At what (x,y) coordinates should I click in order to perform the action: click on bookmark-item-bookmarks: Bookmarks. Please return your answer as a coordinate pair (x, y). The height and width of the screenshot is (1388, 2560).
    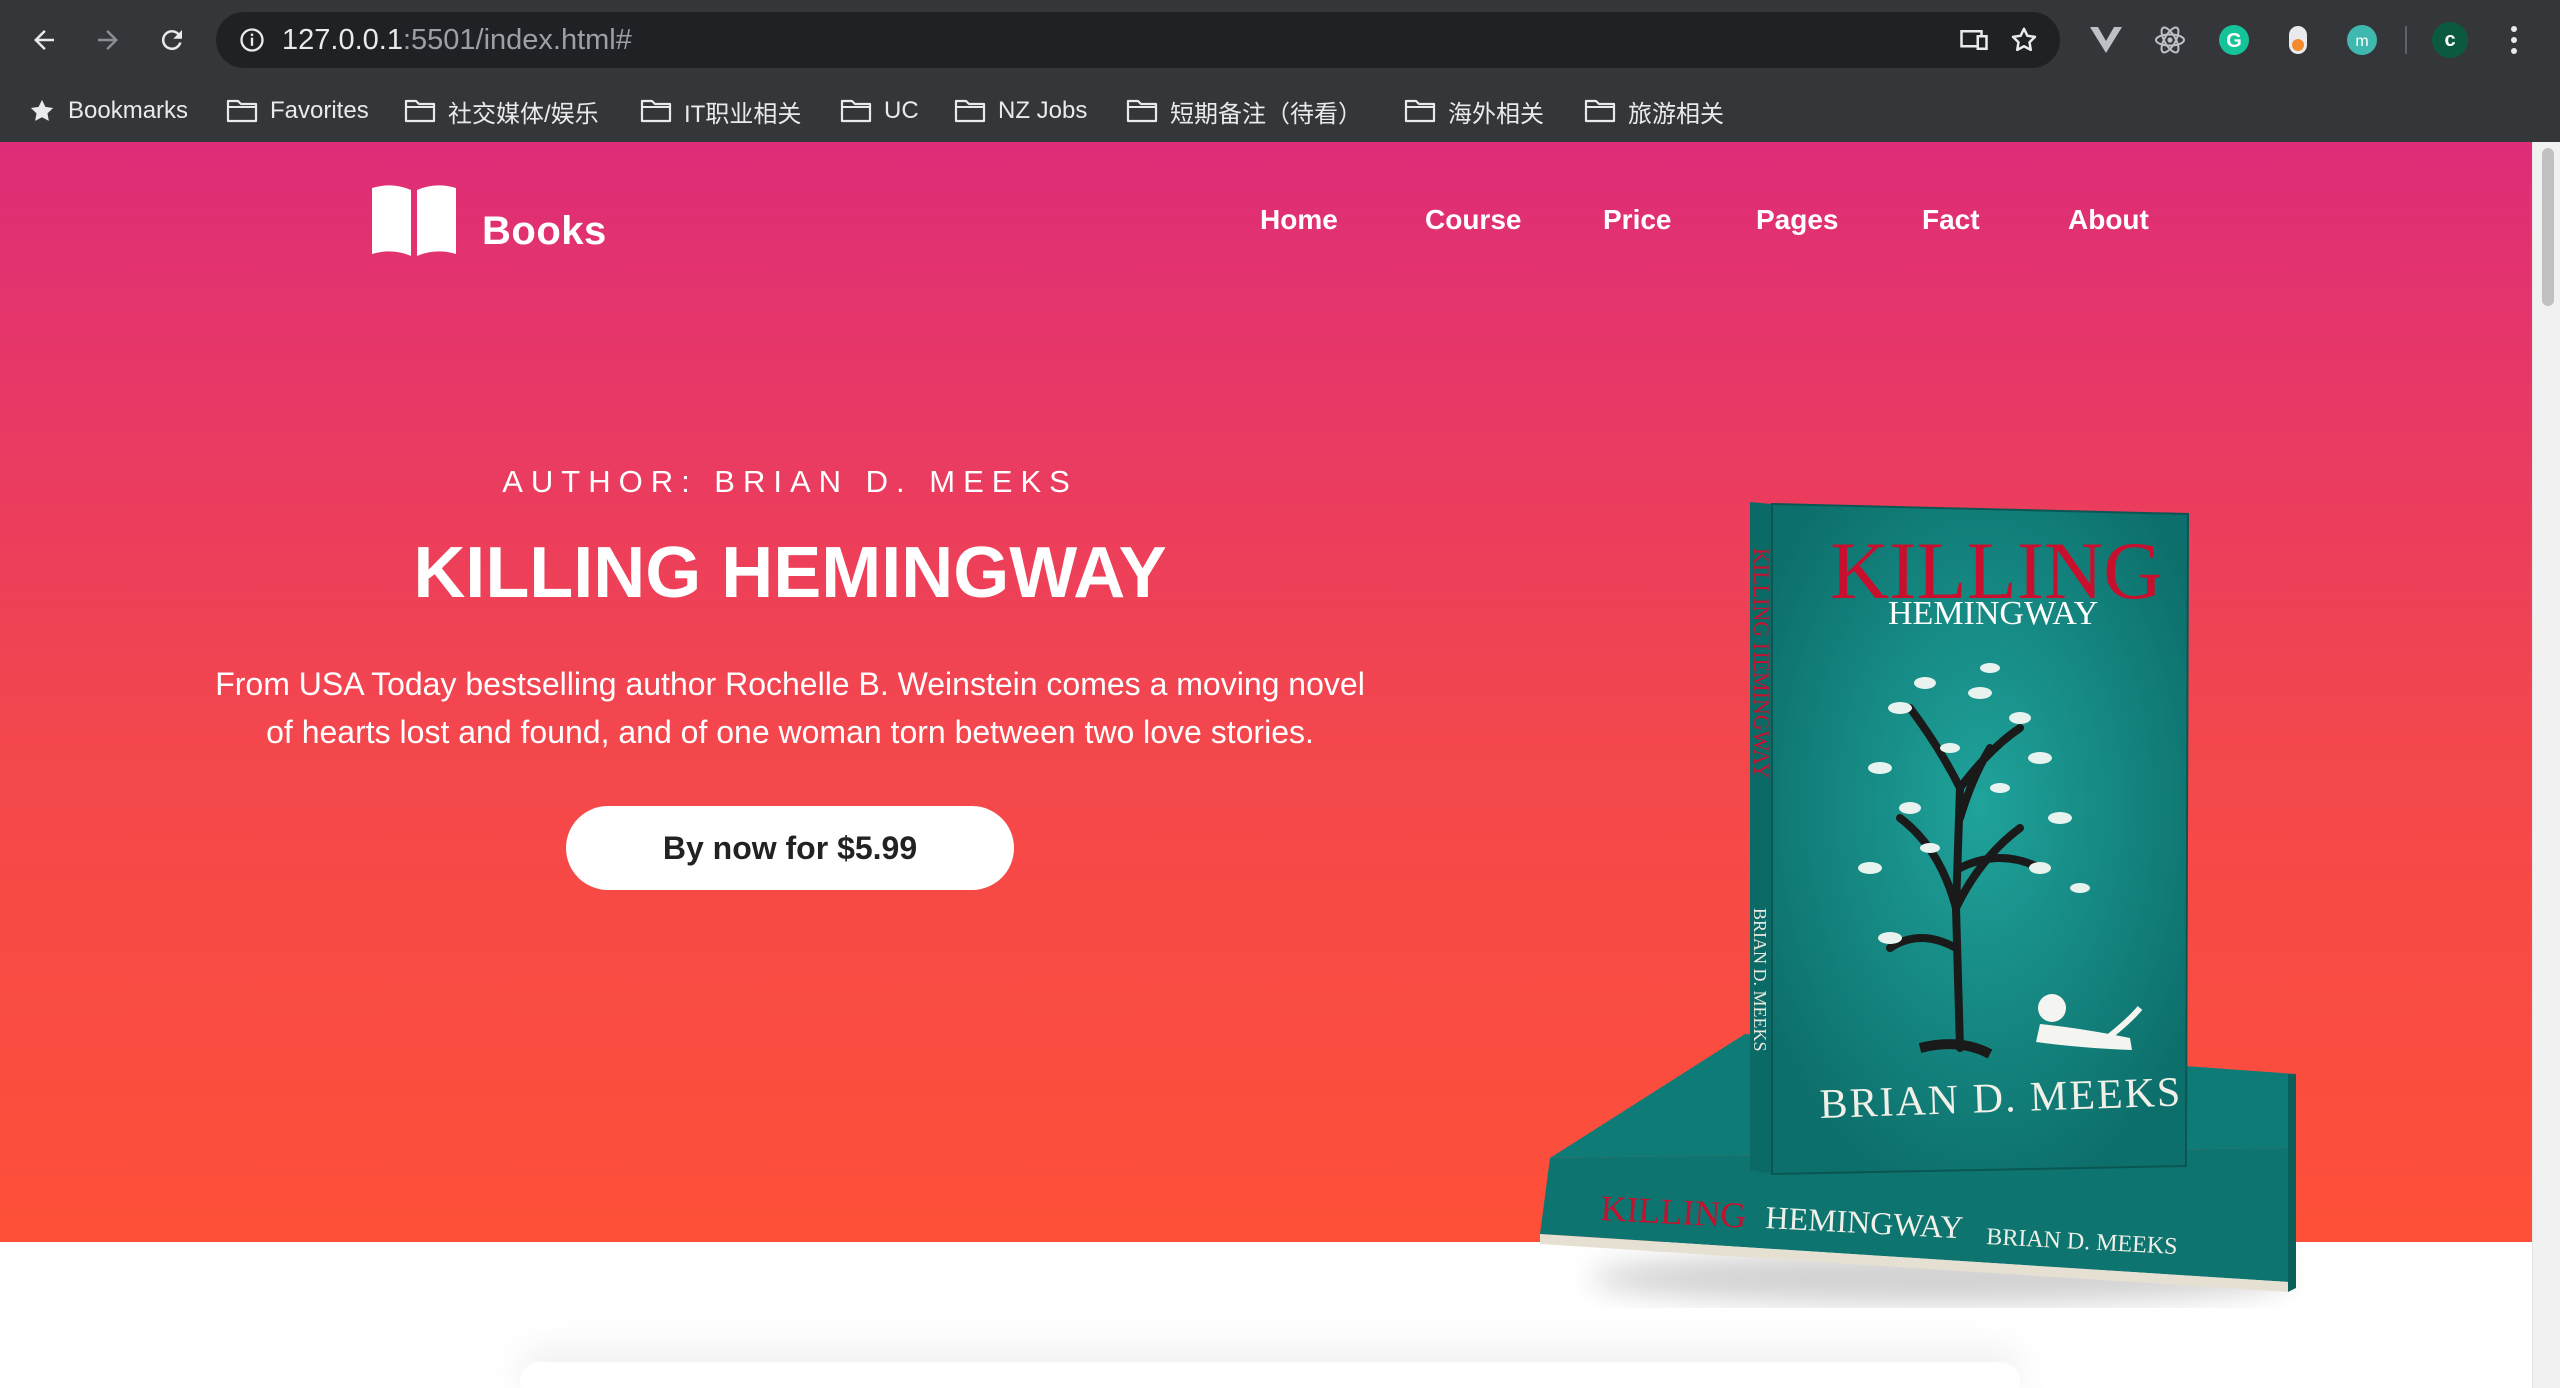
    Looking at the image, I should click on (108, 111).